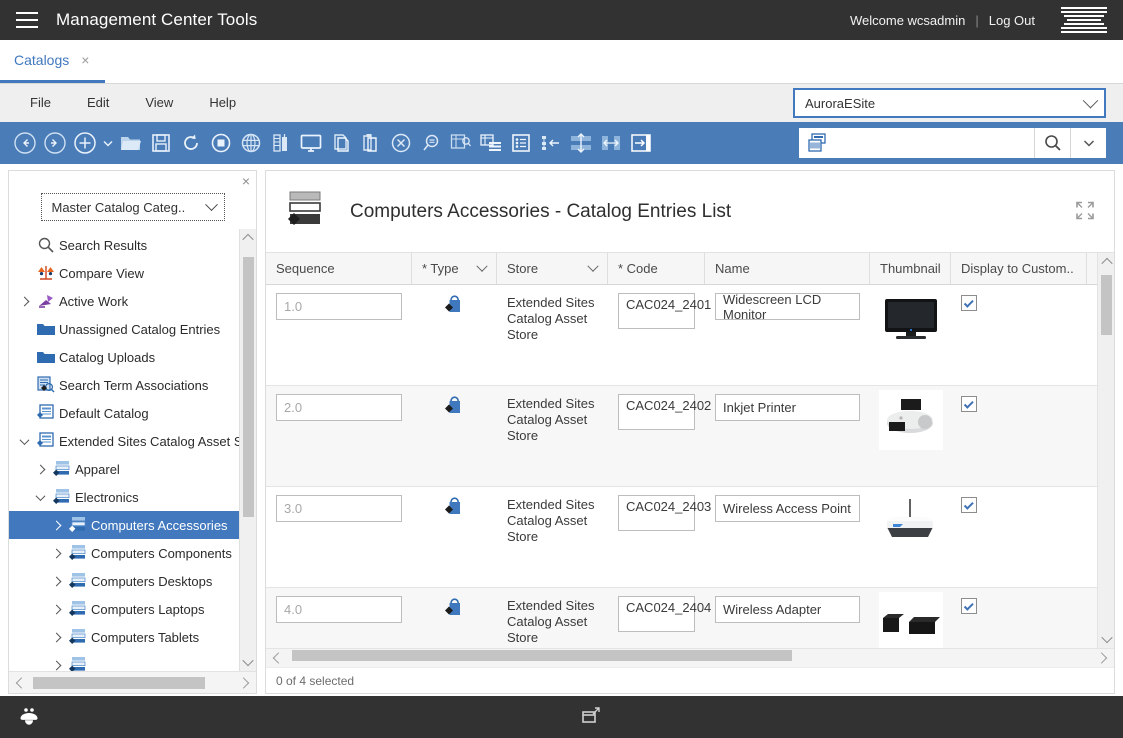 The height and width of the screenshot is (738, 1123). I want to click on copy-icon, so click(341, 143).